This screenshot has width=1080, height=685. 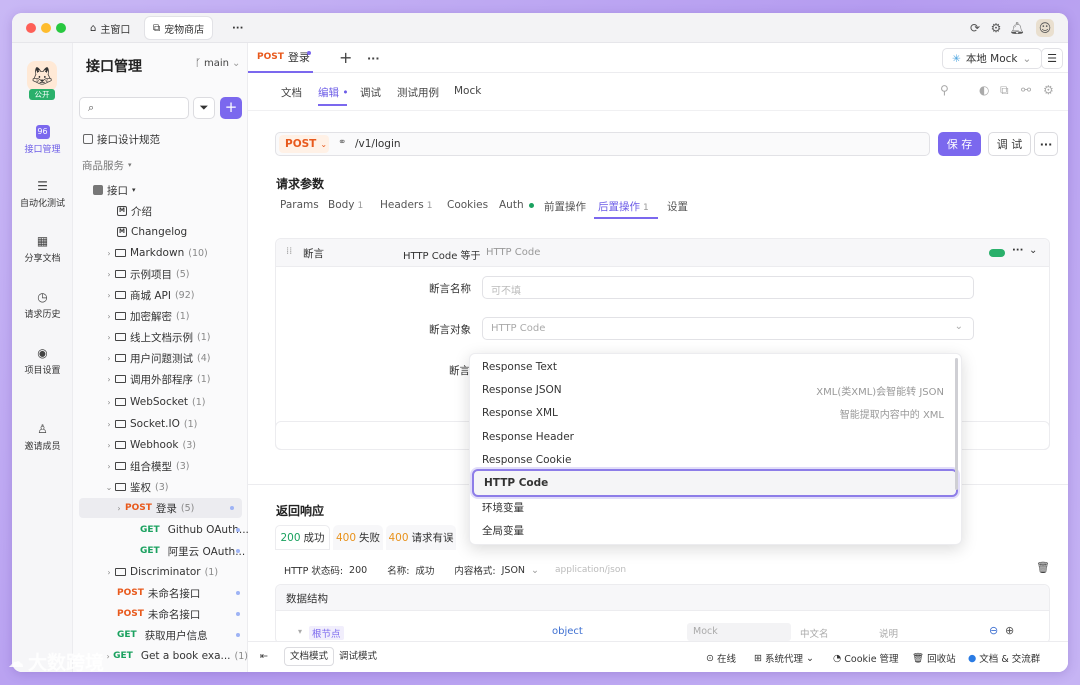 What do you see at coordinates (959, 144) in the screenshot?
I see `save-button: 保 存` at bounding box center [959, 144].